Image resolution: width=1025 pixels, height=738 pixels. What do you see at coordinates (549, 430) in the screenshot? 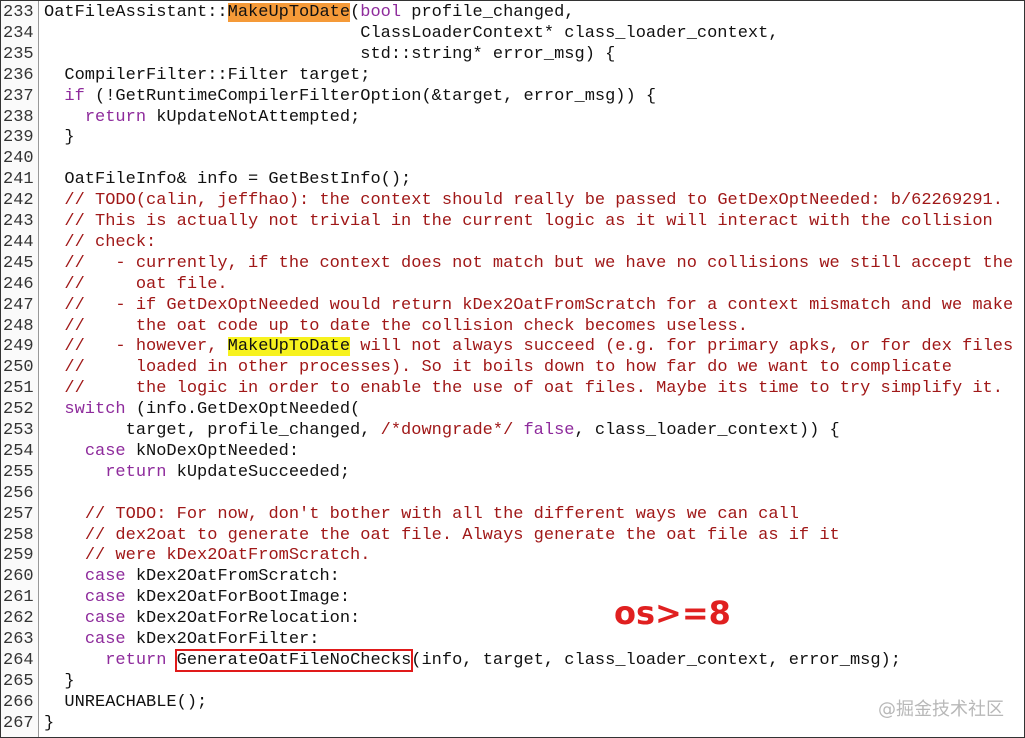
I see `keyword: false` at bounding box center [549, 430].